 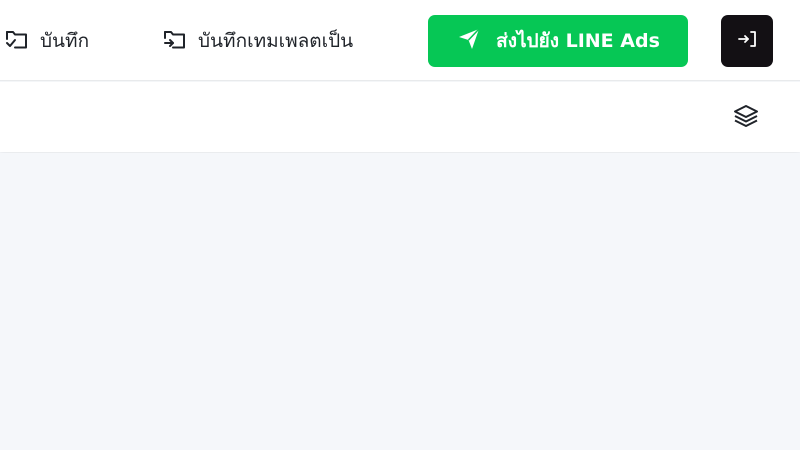 What do you see at coordinates (65, 41) in the screenshot?
I see `save-label: บันทึก` at bounding box center [65, 41].